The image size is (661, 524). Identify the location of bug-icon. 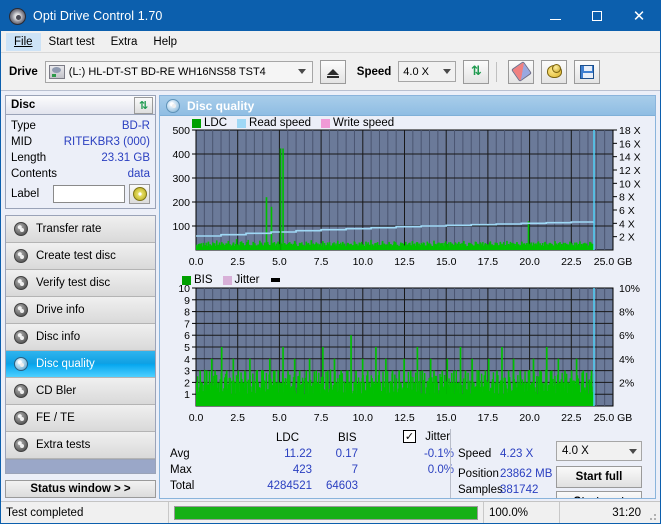
(554, 71).